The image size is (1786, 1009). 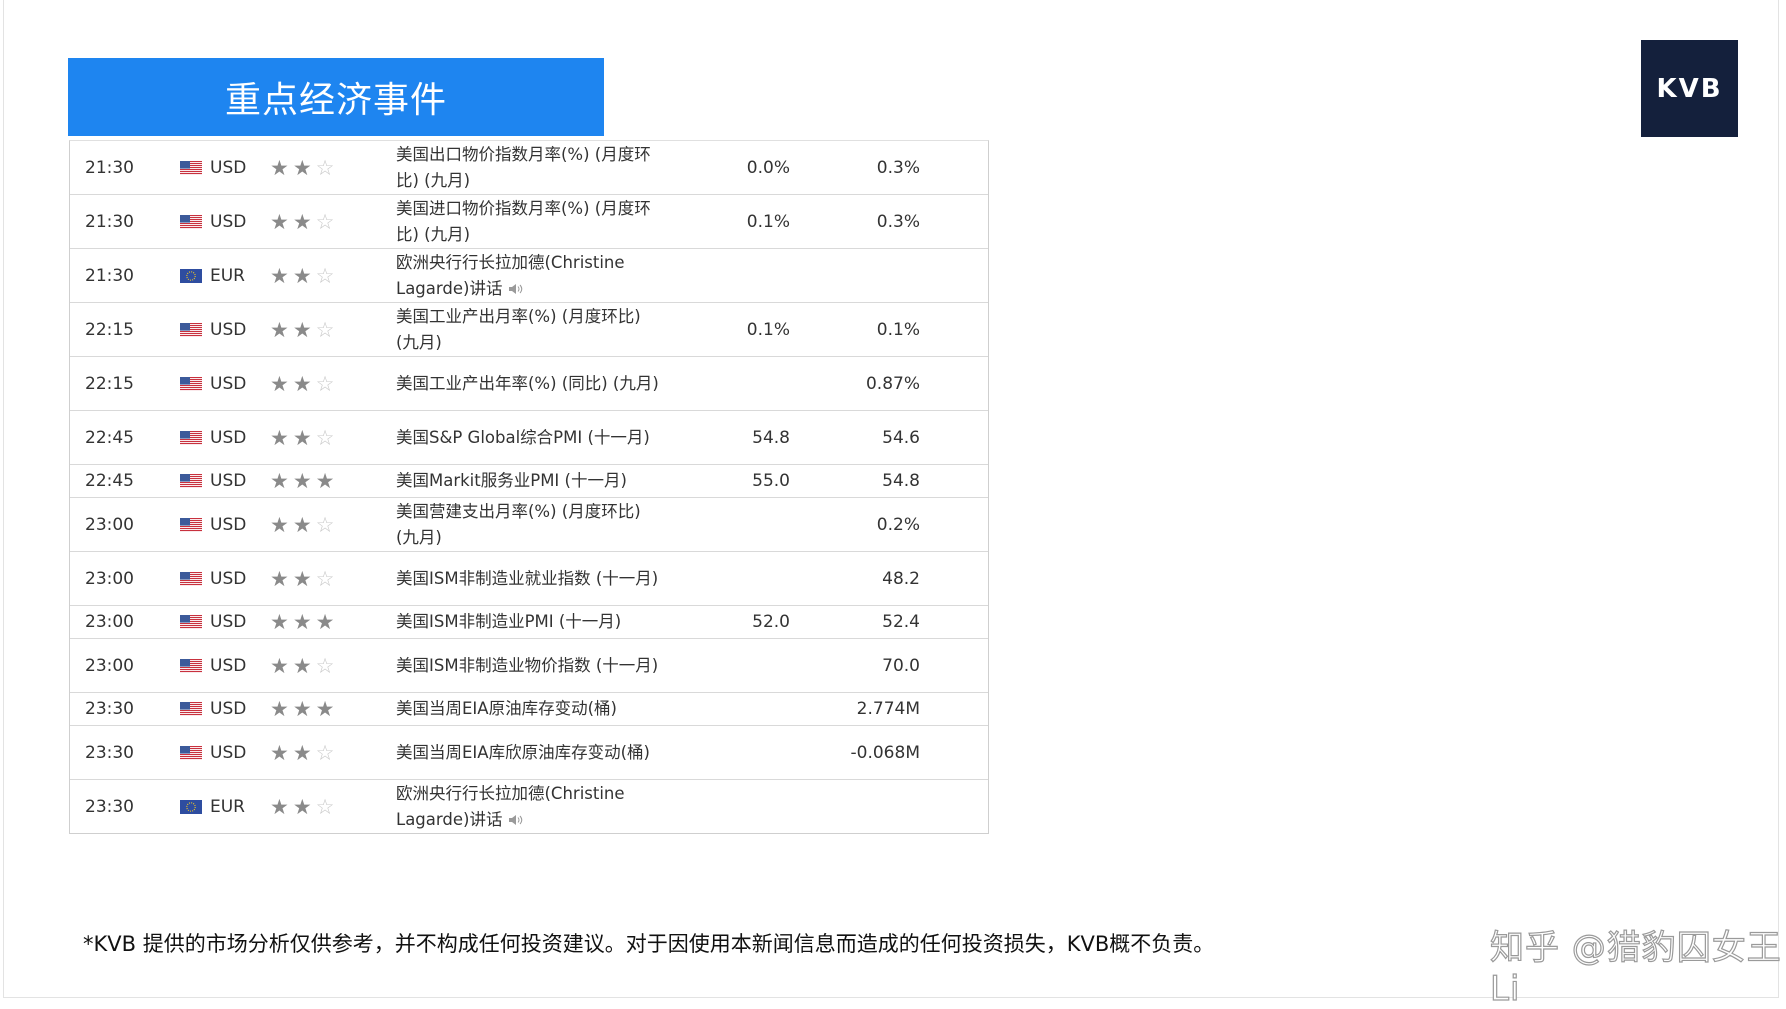 I want to click on event-name-text: 美国ISM非制造业就业指数 (十一月), so click(x=527, y=578).